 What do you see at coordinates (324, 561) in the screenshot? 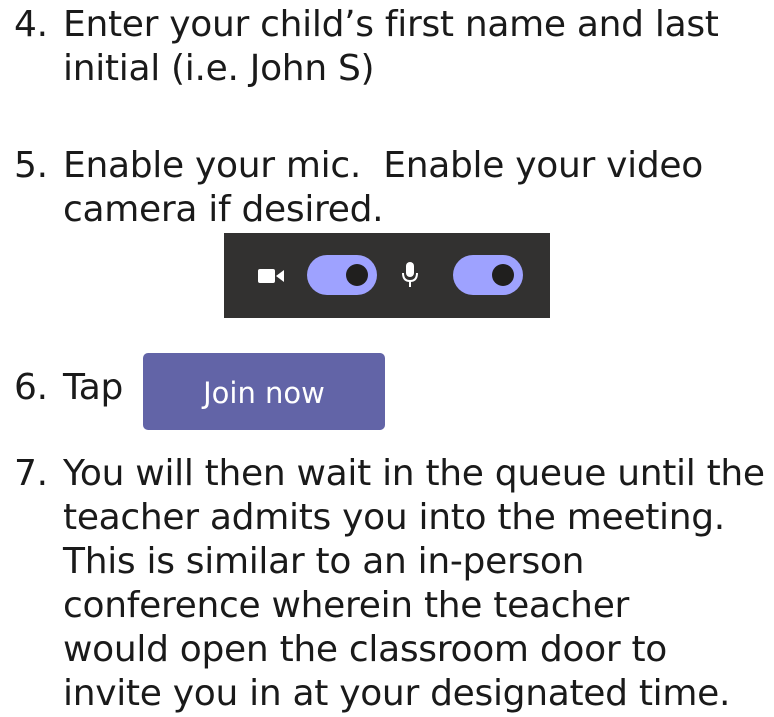
I see `step-text-line: This is similar to an in-person` at bounding box center [324, 561].